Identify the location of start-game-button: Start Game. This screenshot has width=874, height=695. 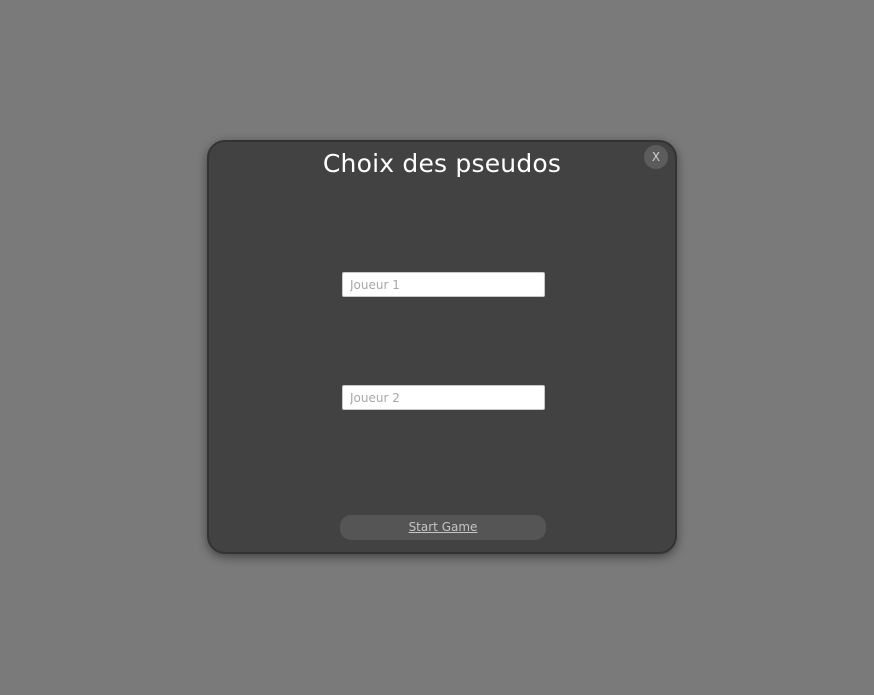
(443, 527).